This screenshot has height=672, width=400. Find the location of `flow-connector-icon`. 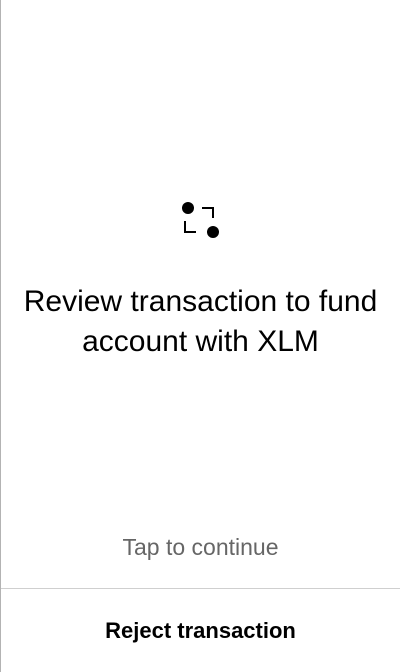

flow-connector-icon is located at coordinates (202, 221).